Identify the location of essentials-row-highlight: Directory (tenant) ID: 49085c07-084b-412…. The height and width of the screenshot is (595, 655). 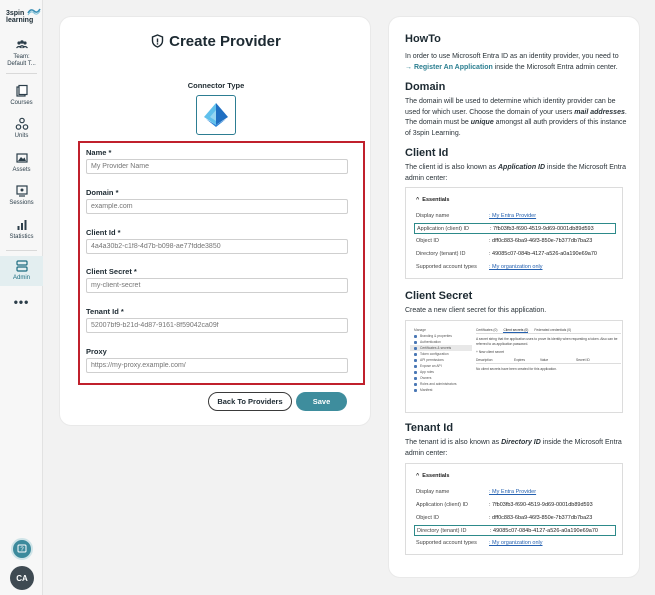
(515, 530).